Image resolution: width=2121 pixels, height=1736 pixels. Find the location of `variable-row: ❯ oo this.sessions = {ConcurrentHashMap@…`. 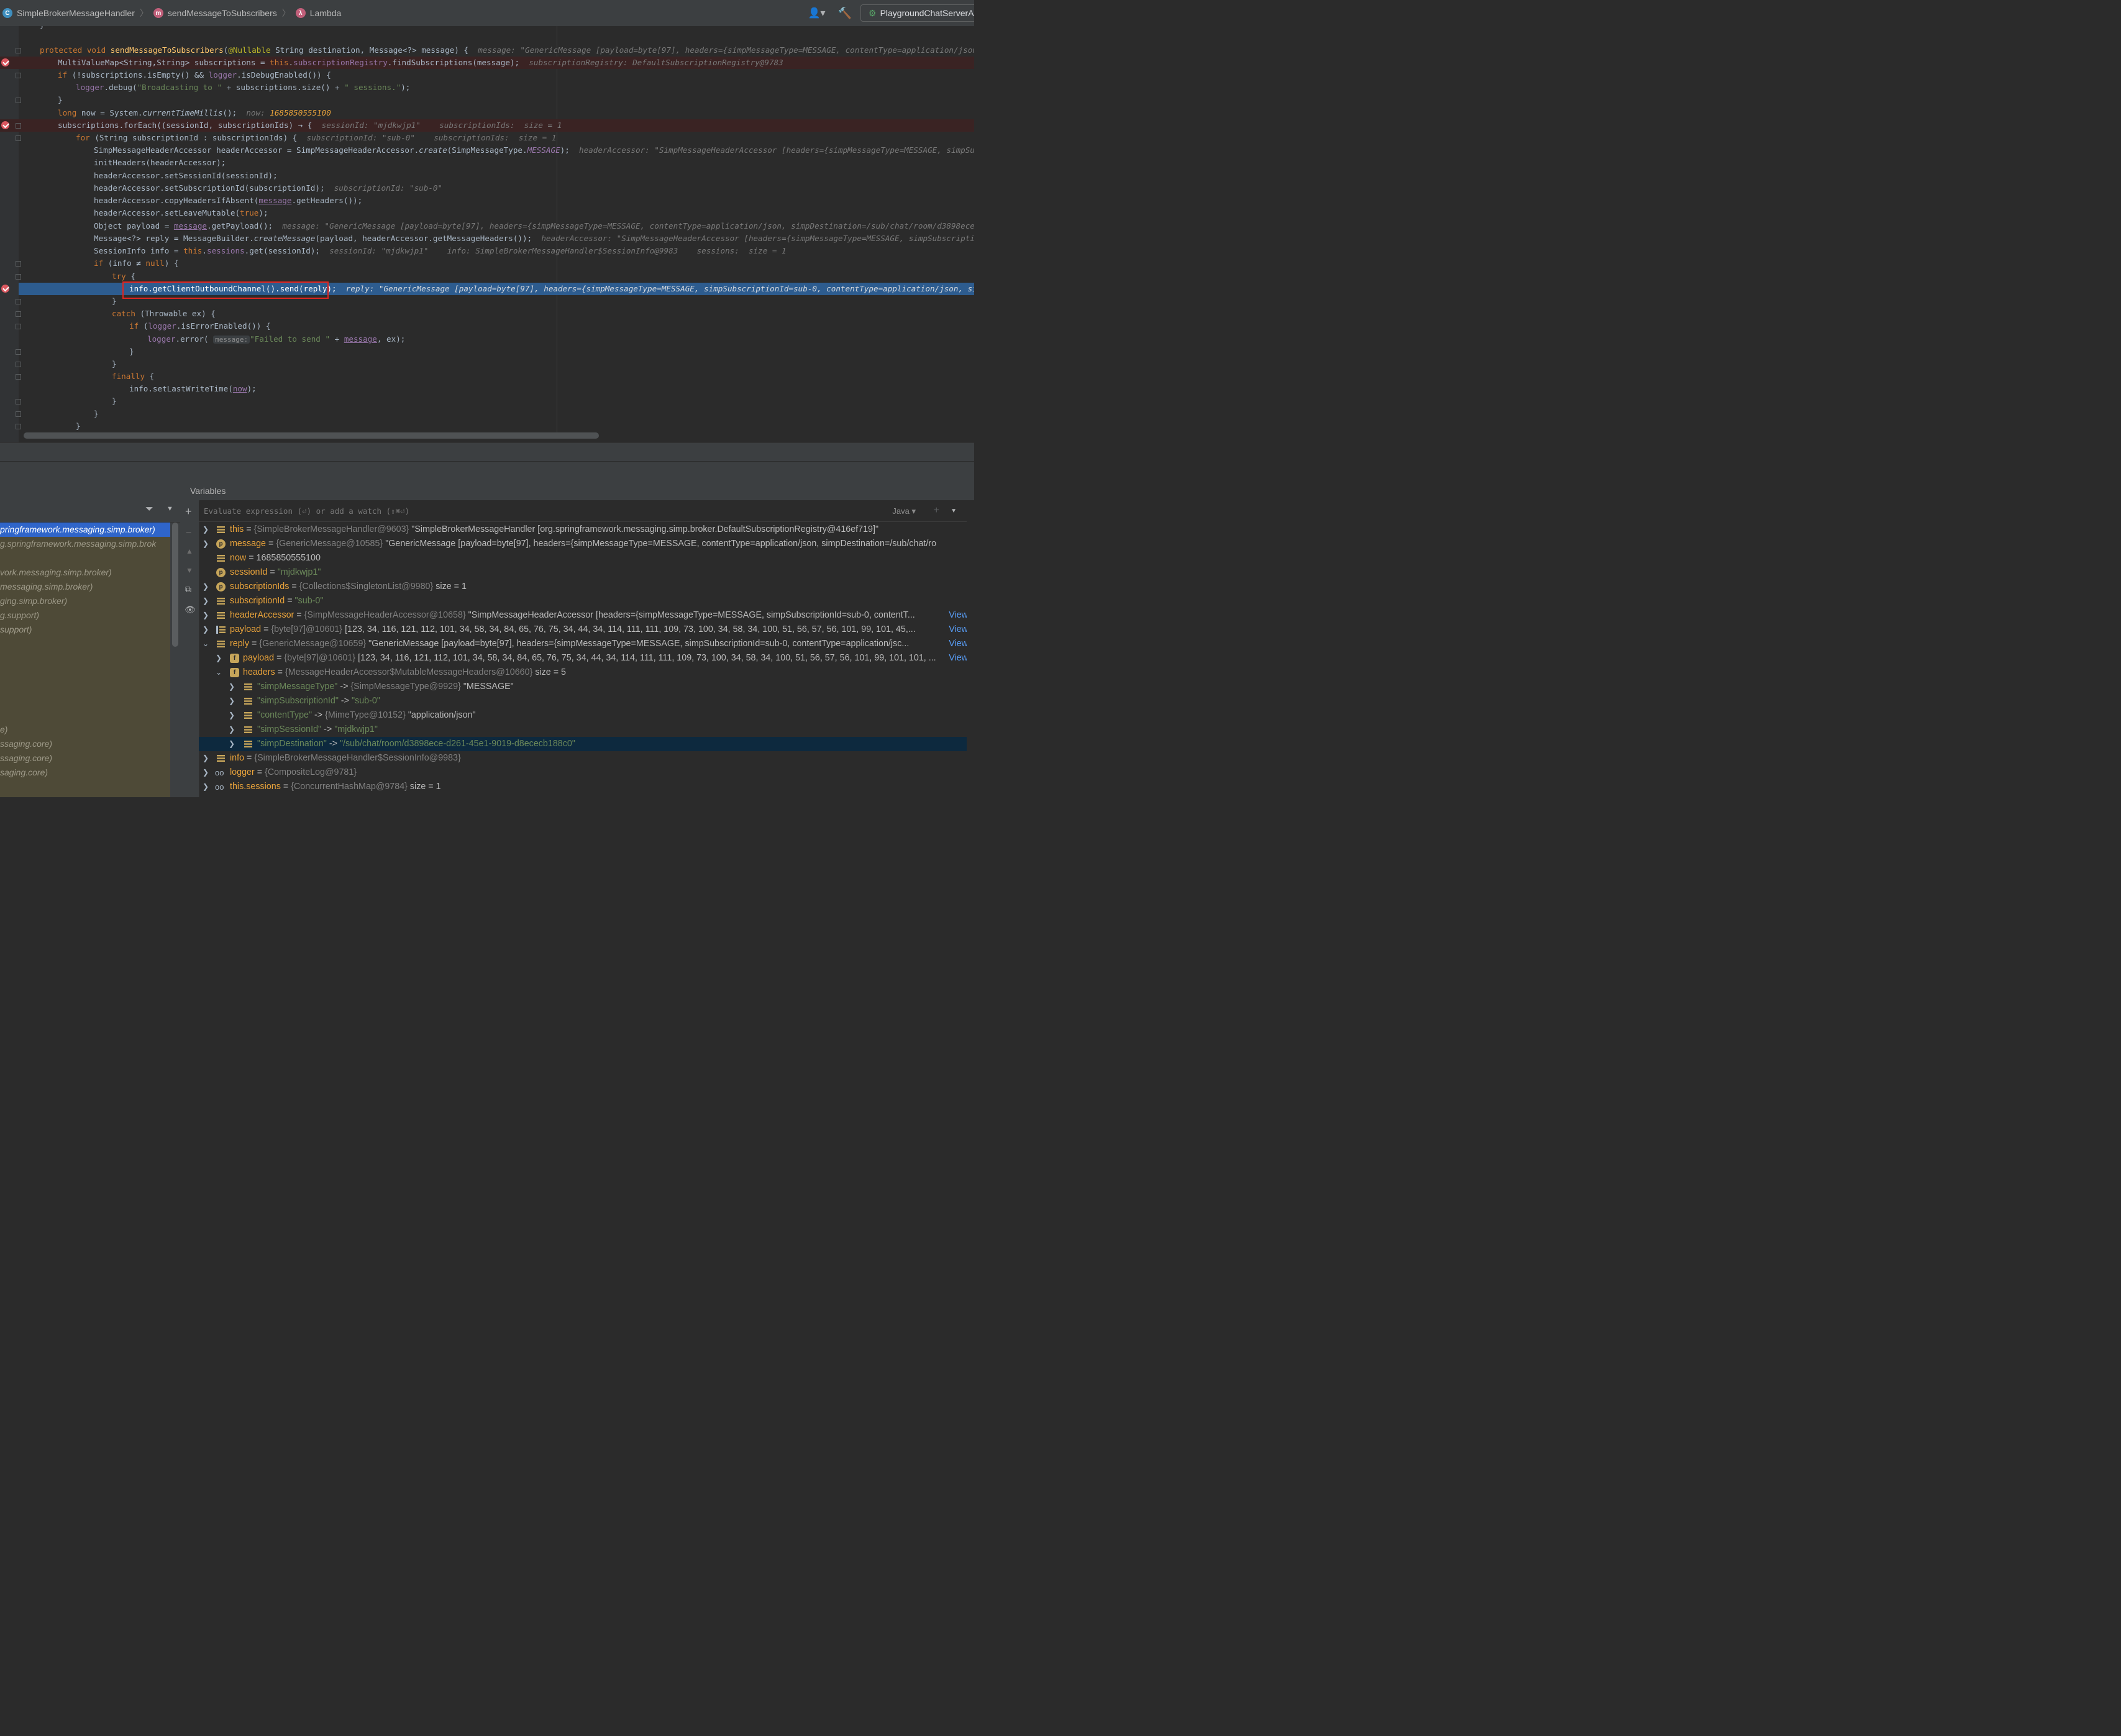

variable-row: ❯ oo this.sessions = {ConcurrentHashMap@… is located at coordinates (584, 787).